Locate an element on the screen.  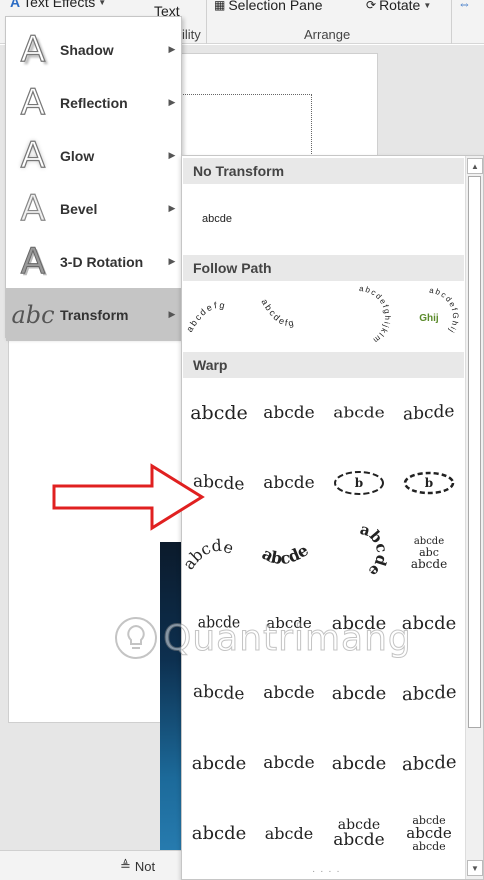
warp-option-triangle-up: abcde is located at coordinates (359, 413).